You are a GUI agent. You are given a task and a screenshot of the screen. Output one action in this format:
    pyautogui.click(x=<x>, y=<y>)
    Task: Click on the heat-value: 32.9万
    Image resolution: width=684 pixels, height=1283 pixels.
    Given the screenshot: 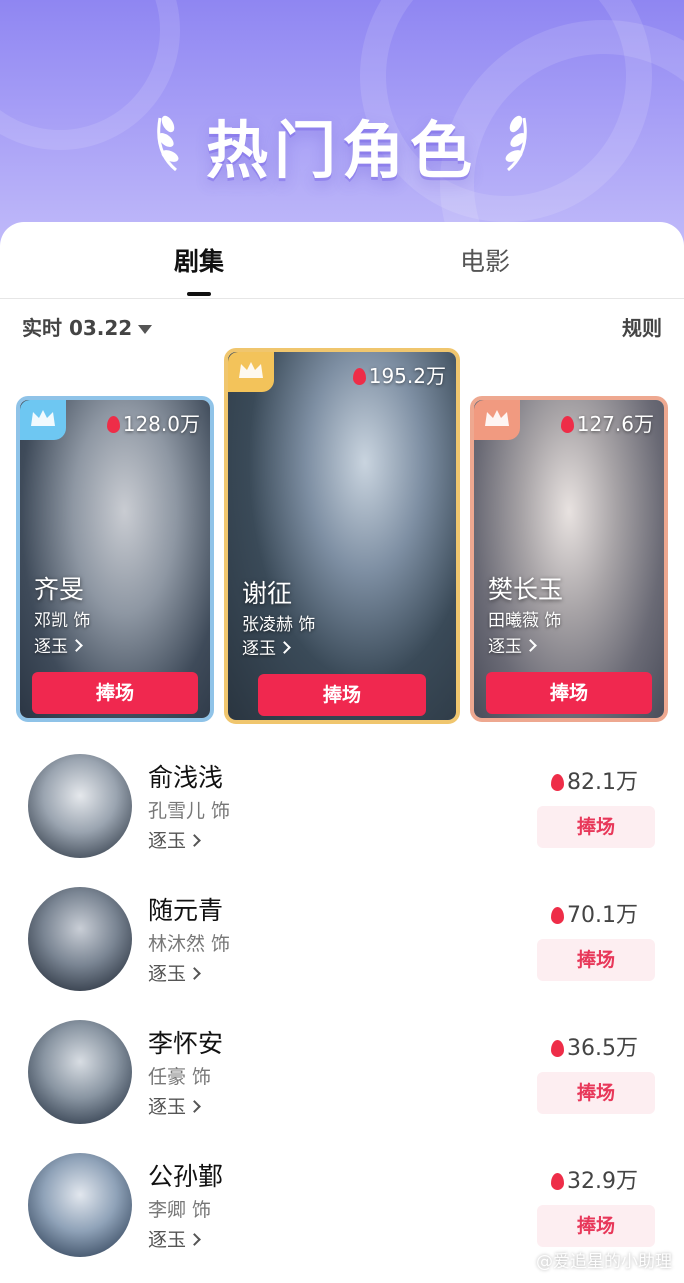 What is the action you would take?
    pyautogui.click(x=594, y=1179)
    